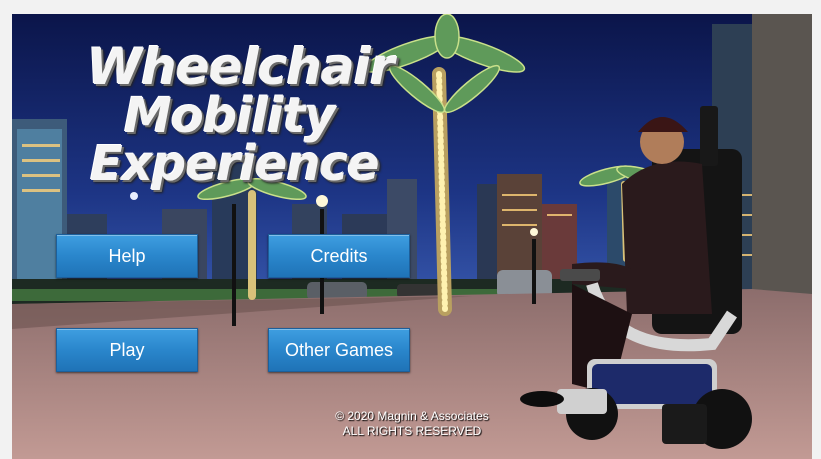 The image size is (821, 459). What do you see at coordinates (339, 256) in the screenshot?
I see `credits-button: Credits` at bounding box center [339, 256].